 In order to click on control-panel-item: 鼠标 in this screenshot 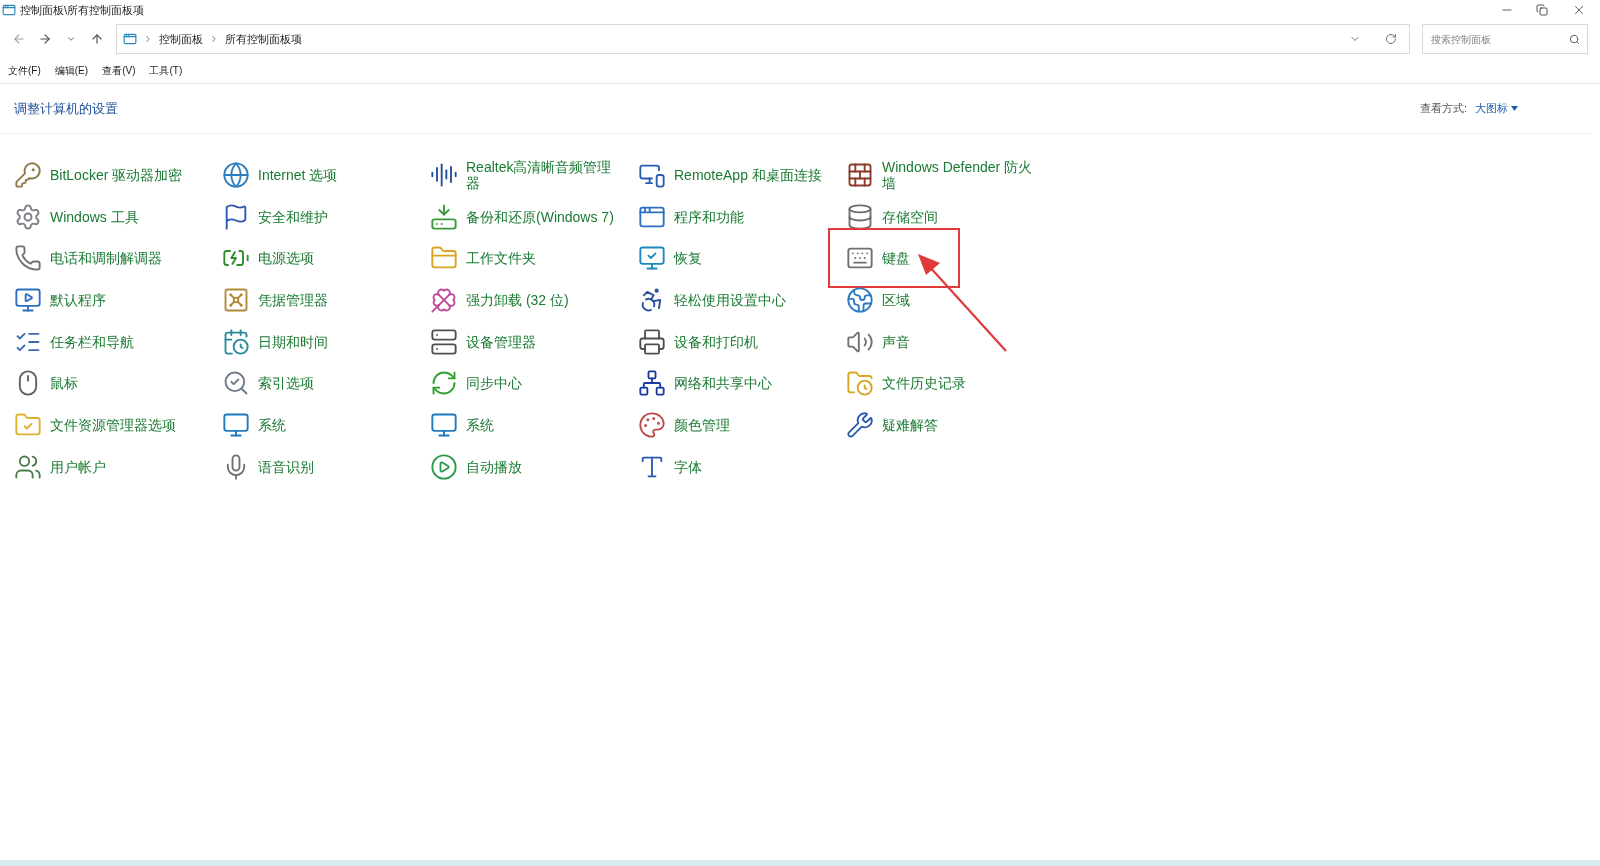, I will do `click(109, 383)`.